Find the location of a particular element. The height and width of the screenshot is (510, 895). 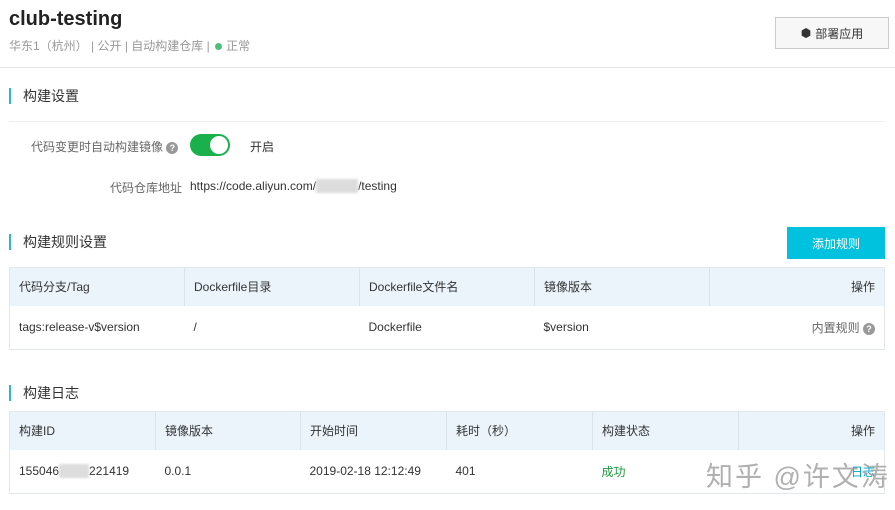

col-header: 耗时（秒） is located at coordinates (519, 430).